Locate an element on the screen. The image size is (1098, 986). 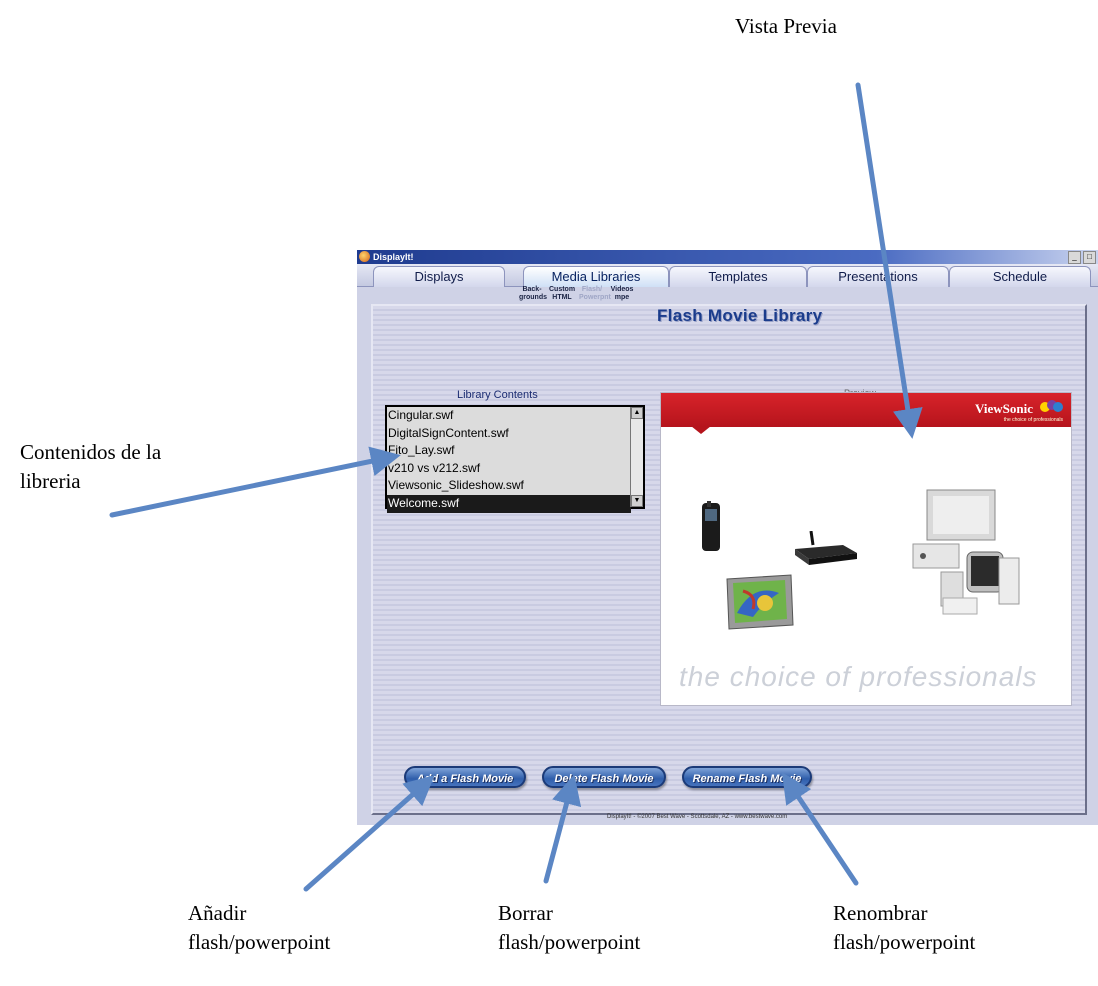
arrow-to-preview is located at coordinates (889, 260).